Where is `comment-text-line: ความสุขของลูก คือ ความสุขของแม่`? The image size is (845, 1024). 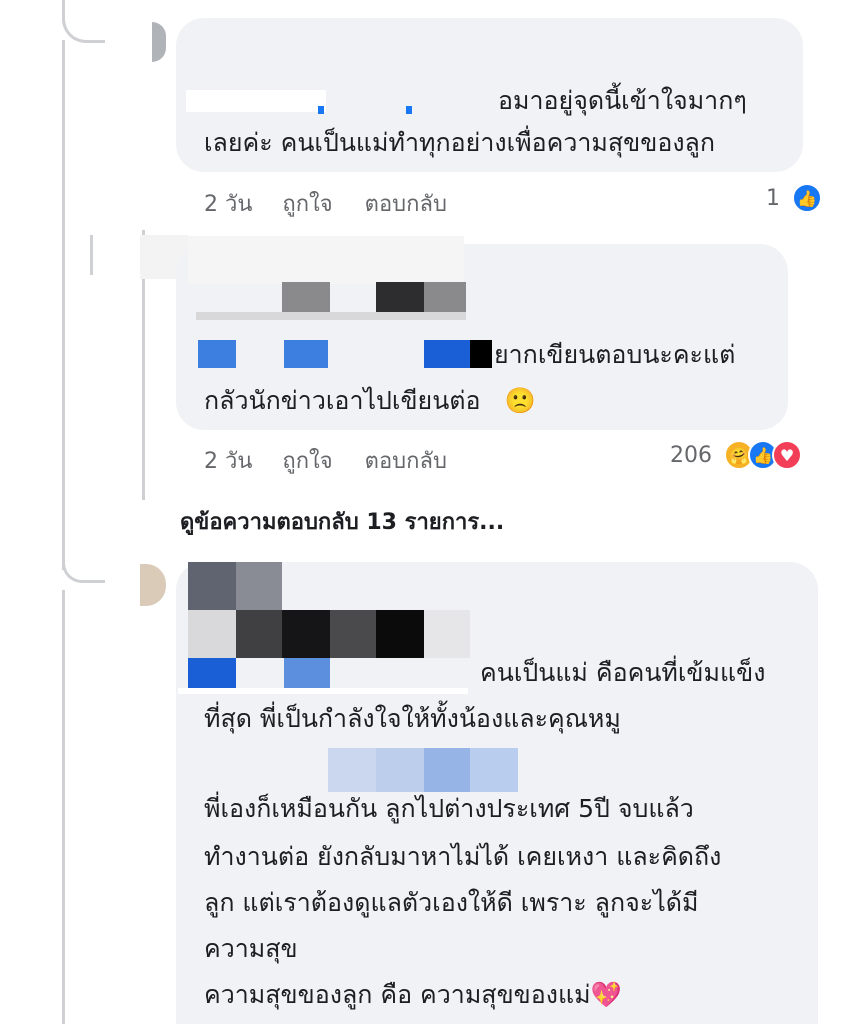 comment-text-line: ความสุขของลูก คือ ความสุขของแม่ is located at coordinates (397, 994).